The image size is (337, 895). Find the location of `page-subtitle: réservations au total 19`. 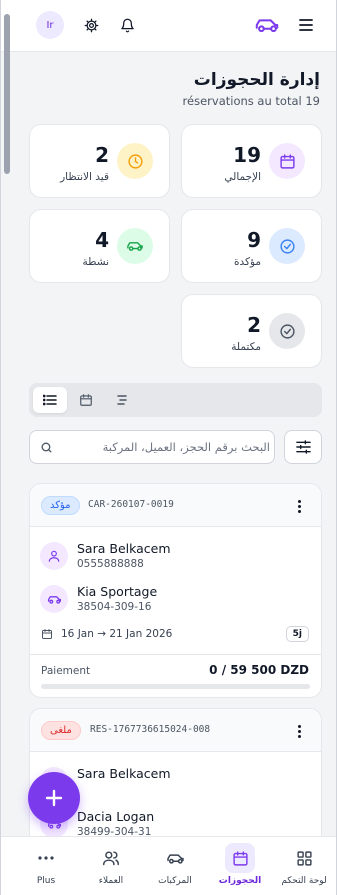

page-subtitle: réservations au total 19 is located at coordinates (251, 101).